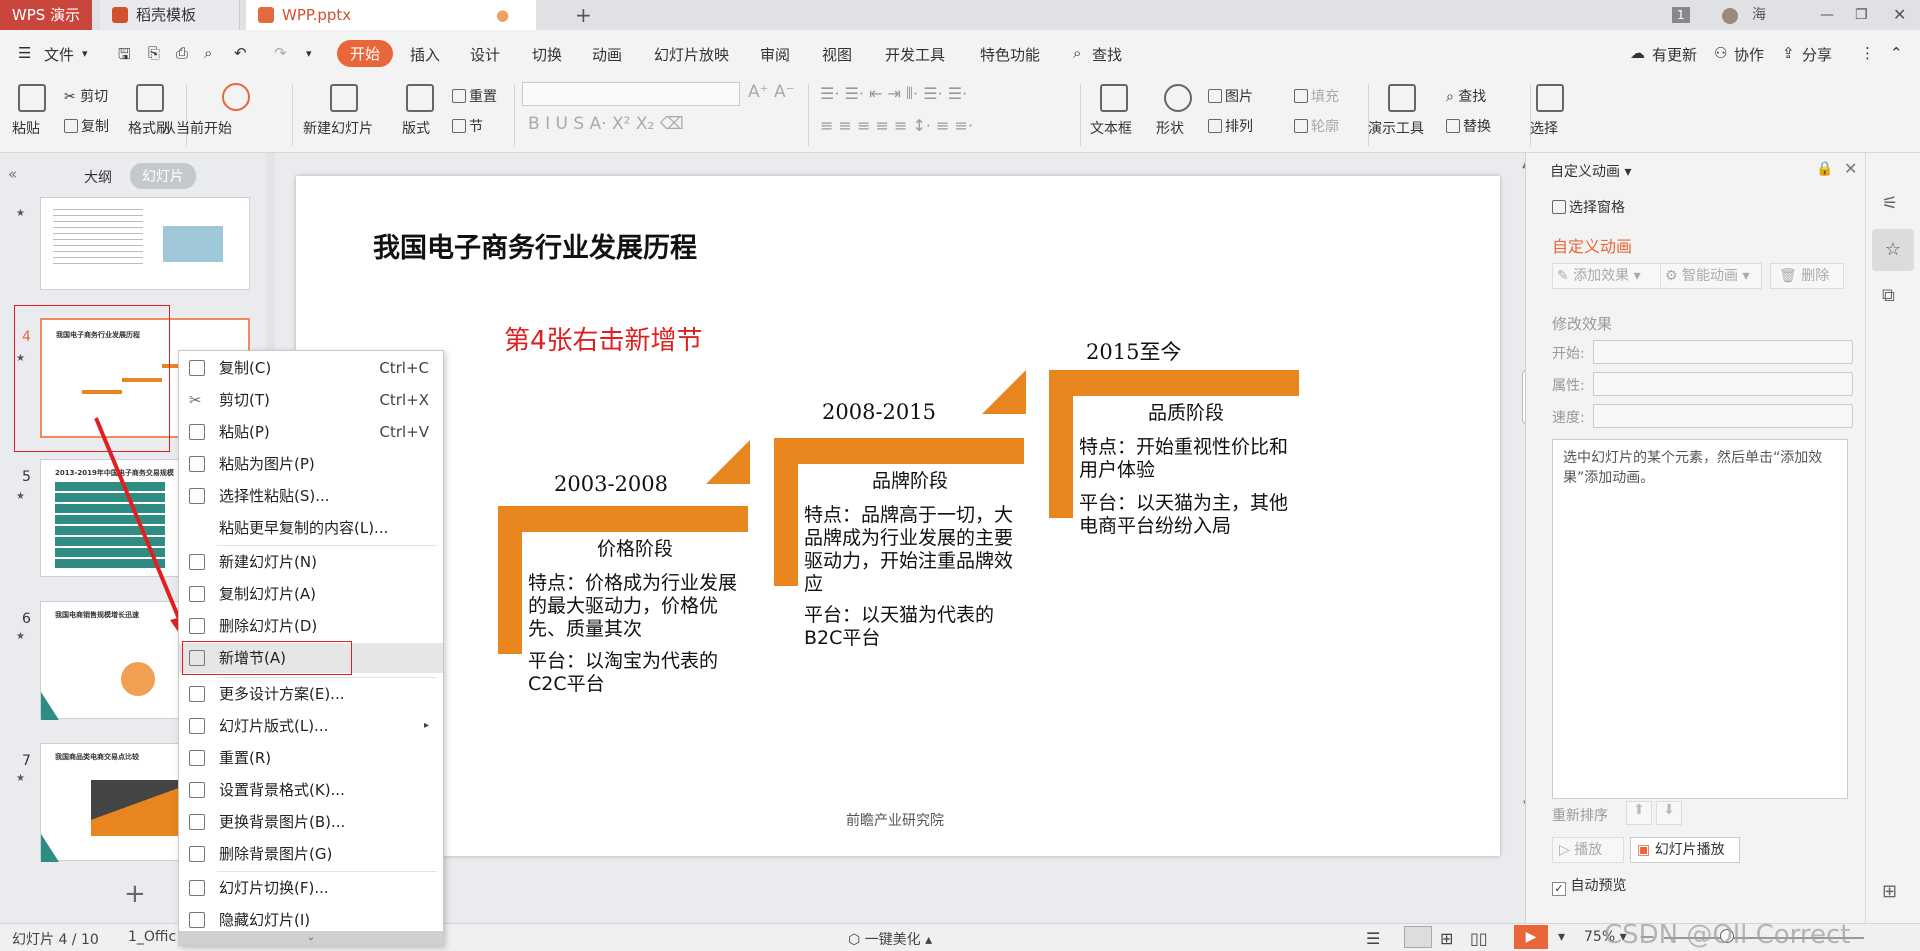 The image size is (1920, 951). I want to click on transition-icon, so click(197, 888).